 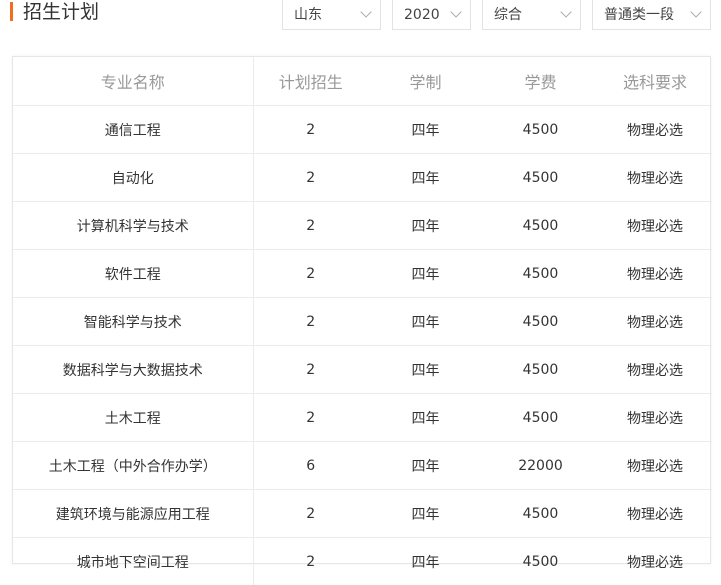 What do you see at coordinates (61, 12) in the screenshot?
I see `page-title: 招生计划` at bounding box center [61, 12].